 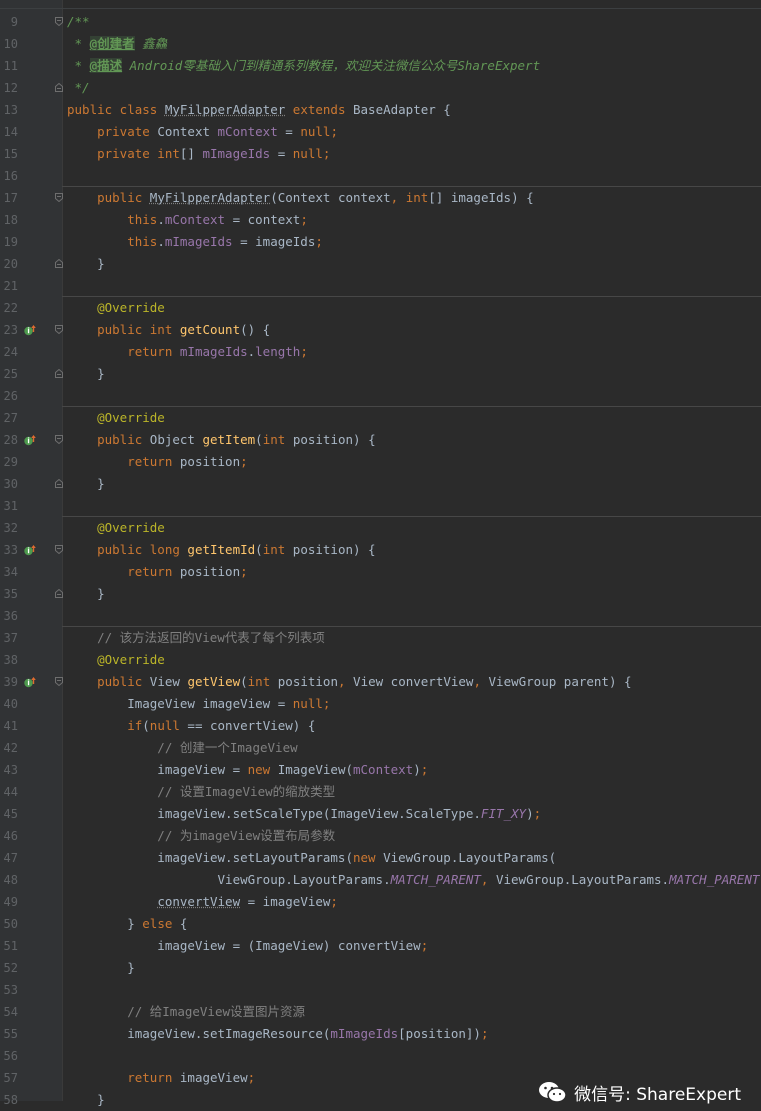 I want to click on code-token: ), so click(x=417, y=769).